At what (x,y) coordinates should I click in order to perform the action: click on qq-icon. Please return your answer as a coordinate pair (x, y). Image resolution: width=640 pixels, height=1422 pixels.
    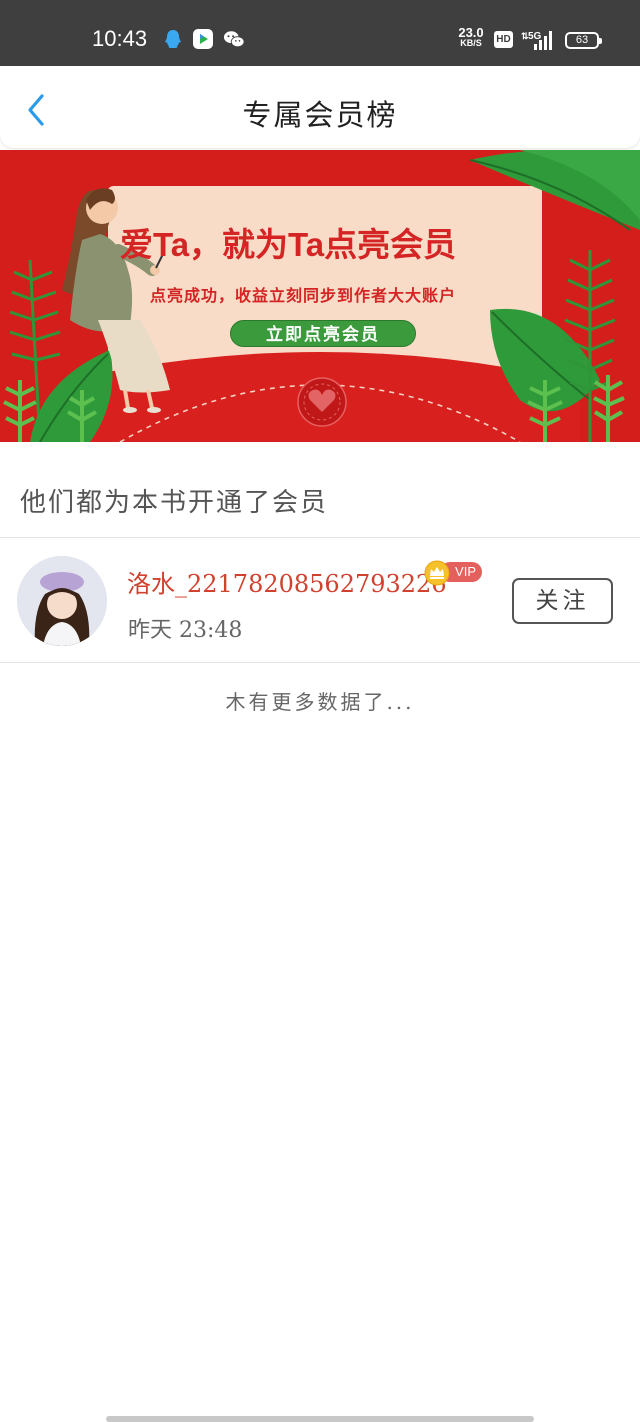
    Looking at the image, I should click on (173, 39).